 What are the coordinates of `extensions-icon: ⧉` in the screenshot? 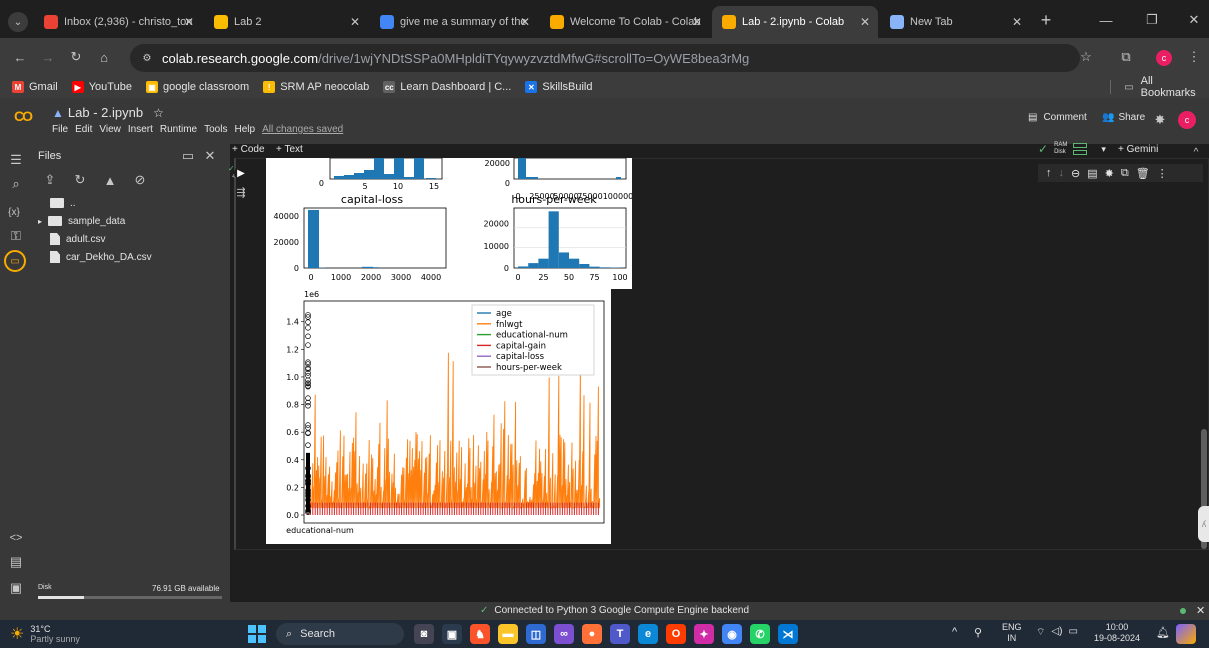 It's located at (1126, 57).